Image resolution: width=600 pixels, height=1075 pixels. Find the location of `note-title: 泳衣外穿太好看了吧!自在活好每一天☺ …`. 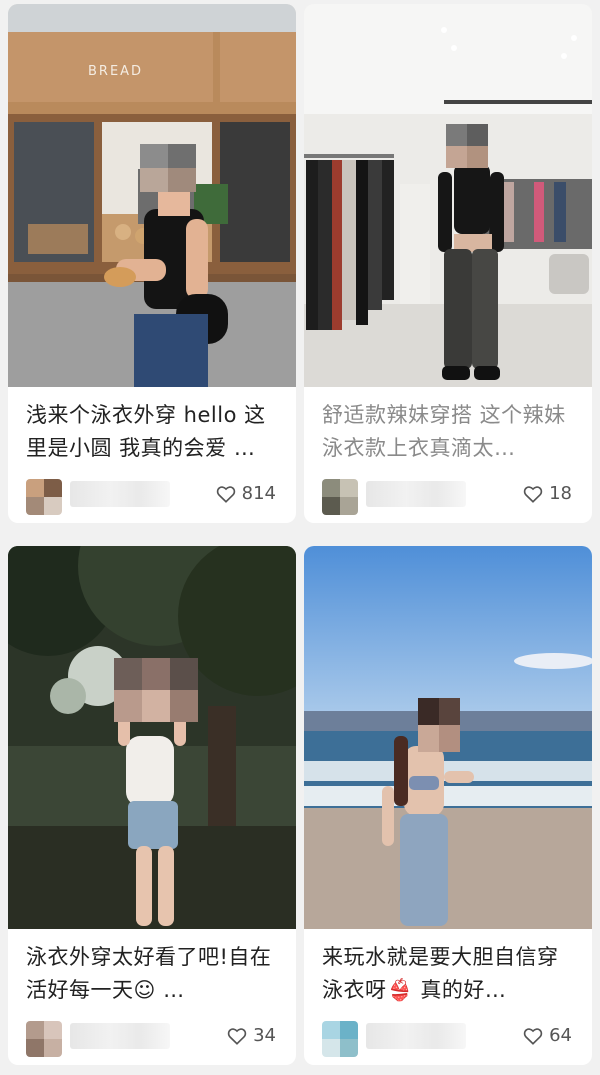

note-title: 泳衣外穿太好看了吧!自在活好每一天☺ … is located at coordinates (152, 968).